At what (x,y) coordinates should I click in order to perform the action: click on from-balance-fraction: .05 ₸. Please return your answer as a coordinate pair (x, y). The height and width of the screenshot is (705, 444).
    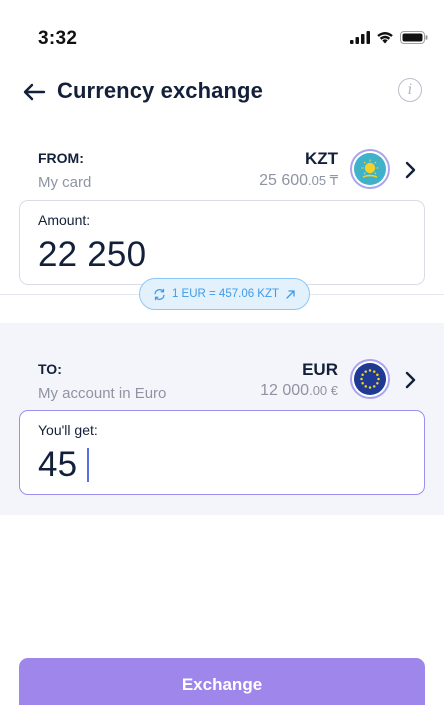
    Looking at the image, I should click on (323, 180).